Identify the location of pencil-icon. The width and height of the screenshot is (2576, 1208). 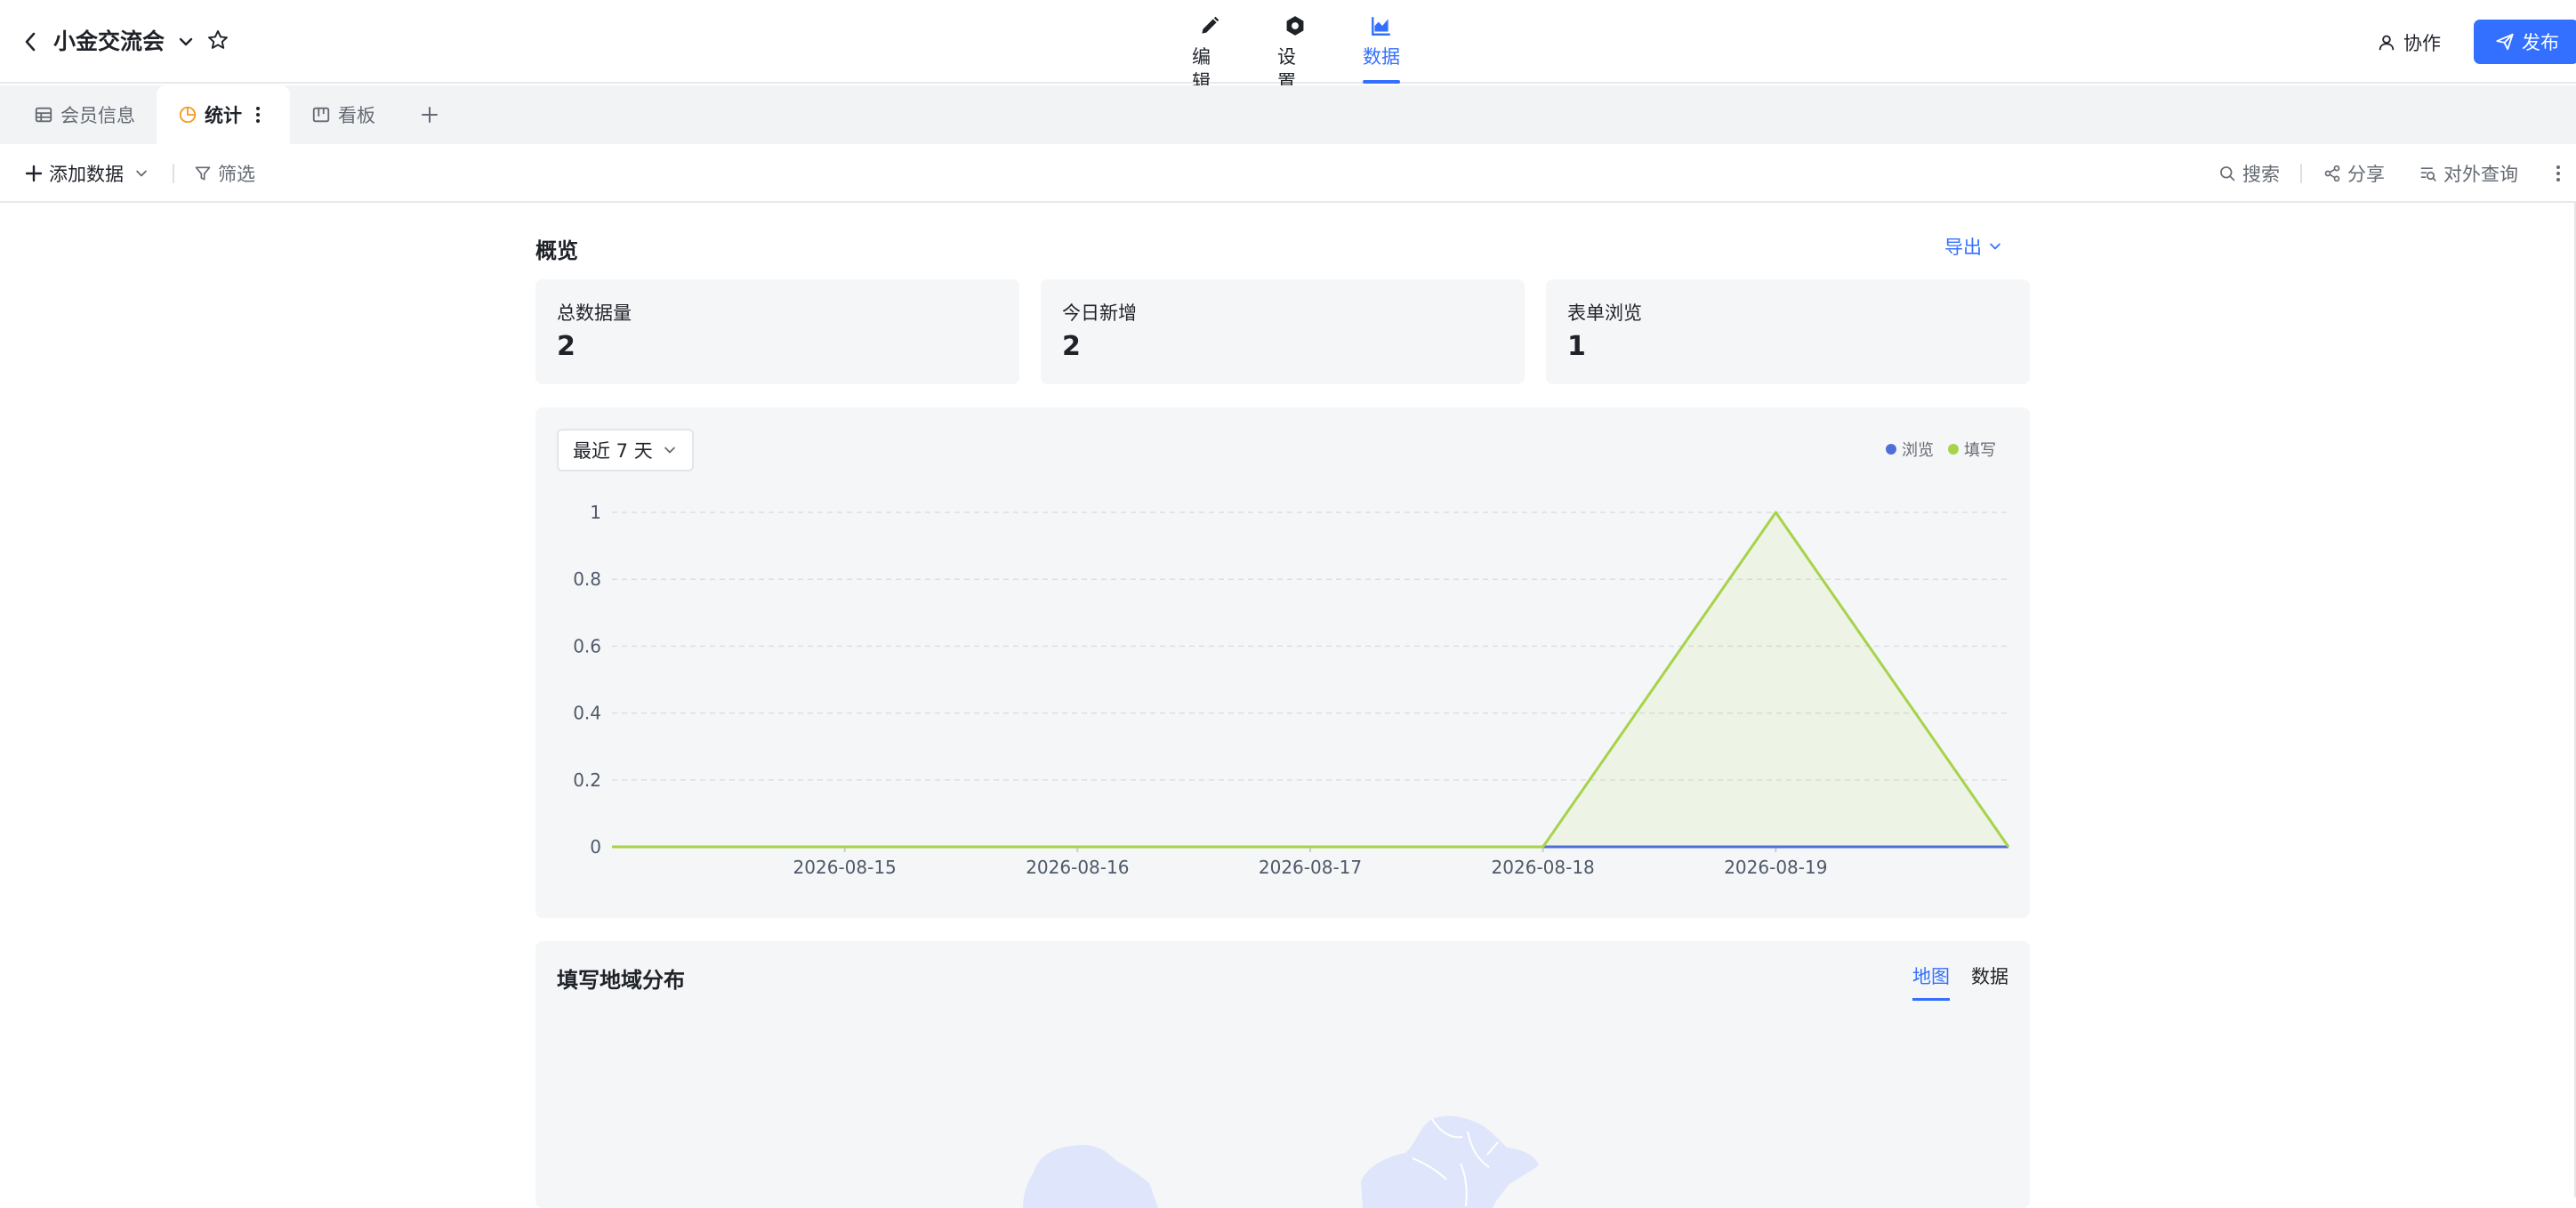
(1209, 25).